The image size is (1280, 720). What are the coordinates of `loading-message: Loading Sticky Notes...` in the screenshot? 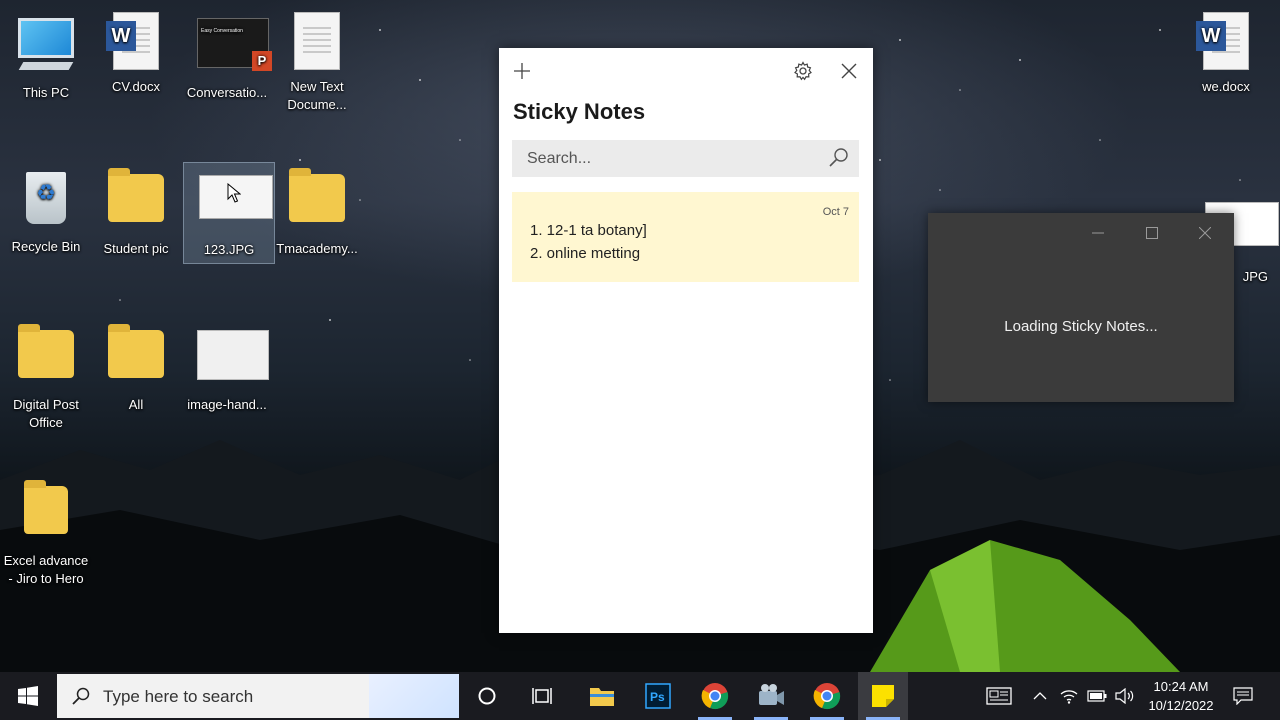 It's located at (1081, 326).